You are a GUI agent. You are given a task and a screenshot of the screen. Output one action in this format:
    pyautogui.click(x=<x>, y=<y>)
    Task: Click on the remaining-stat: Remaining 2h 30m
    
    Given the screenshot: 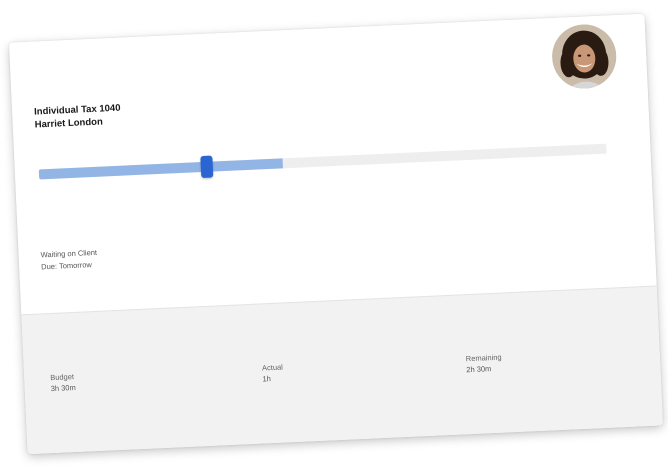 What is the action you would take?
    pyautogui.click(x=484, y=364)
    